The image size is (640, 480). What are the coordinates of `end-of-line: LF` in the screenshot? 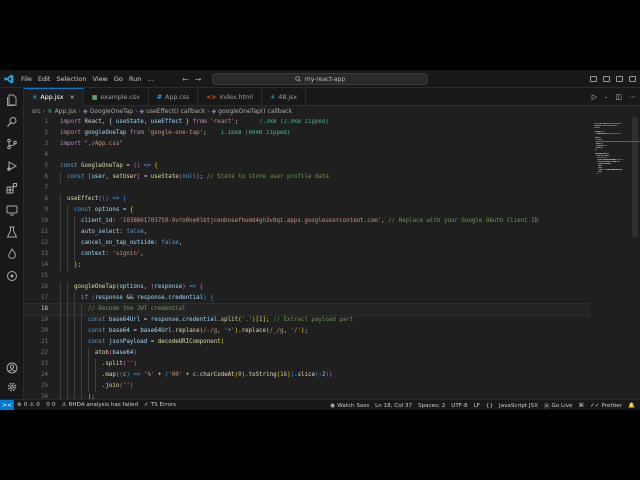 It's located at (477, 406).